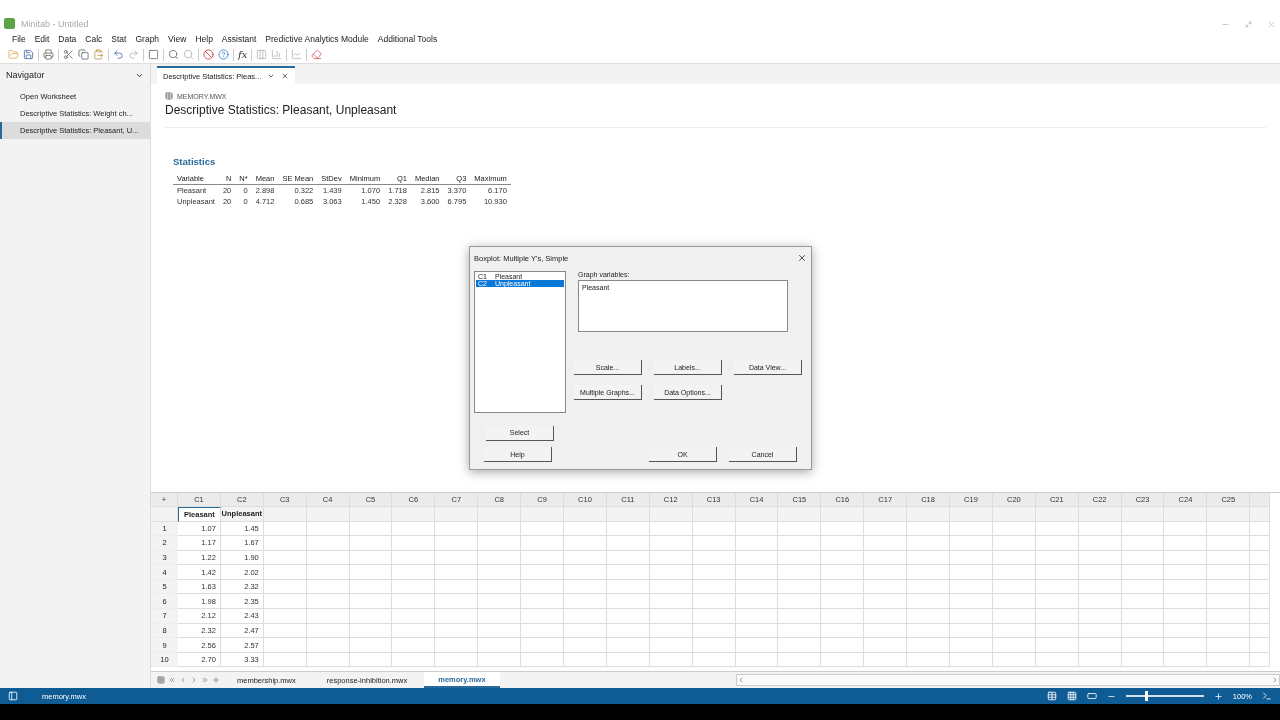  What do you see at coordinates (19, 39) in the screenshot?
I see `menu-item: File` at bounding box center [19, 39].